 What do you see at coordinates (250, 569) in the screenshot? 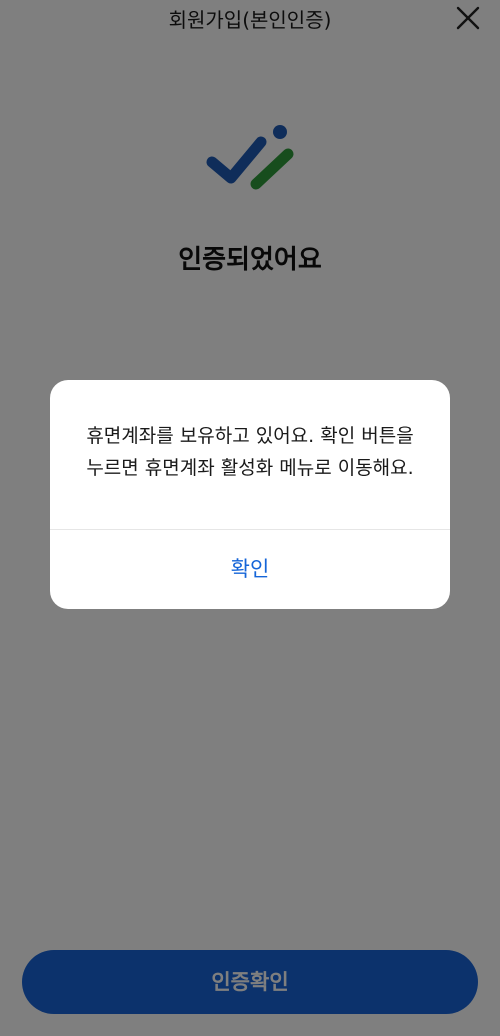
I see `dialog-confirm-button: 확인` at bounding box center [250, 569].